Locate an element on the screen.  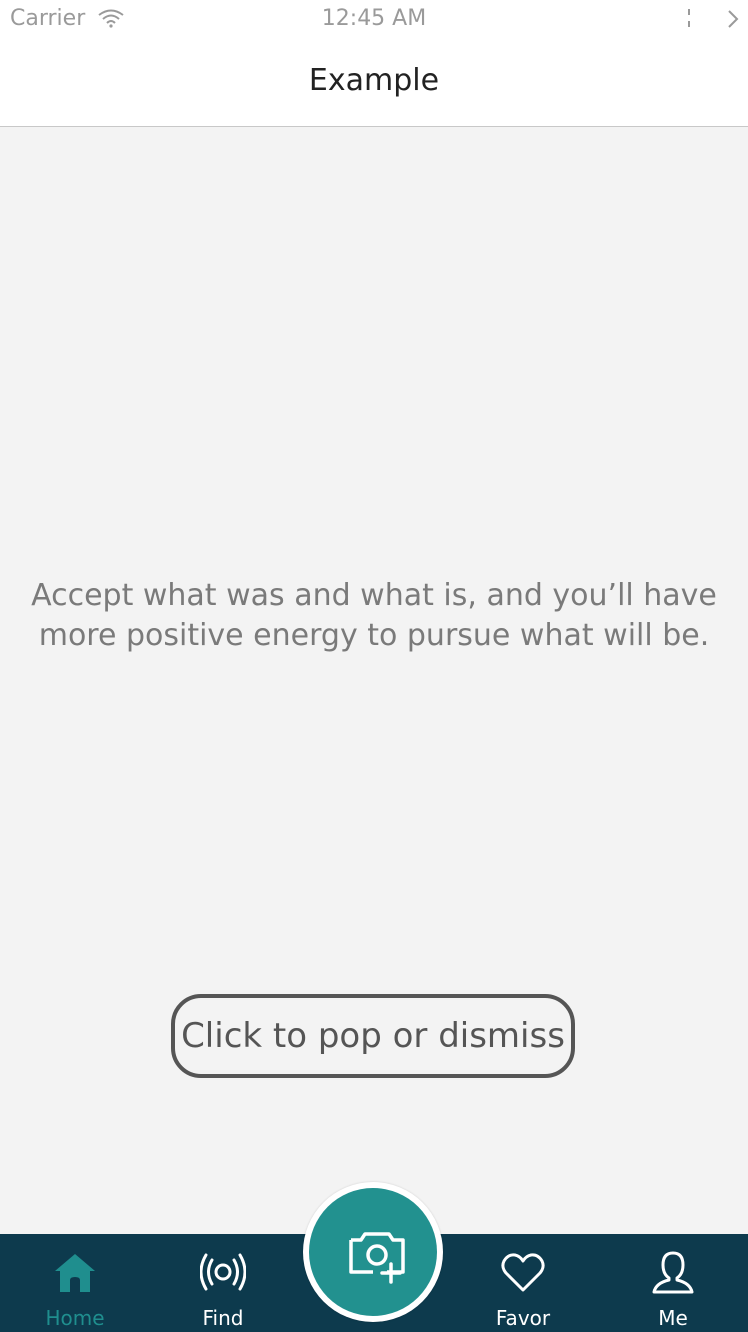
tab-home-label: Home is located at coordinates (75, 1318).